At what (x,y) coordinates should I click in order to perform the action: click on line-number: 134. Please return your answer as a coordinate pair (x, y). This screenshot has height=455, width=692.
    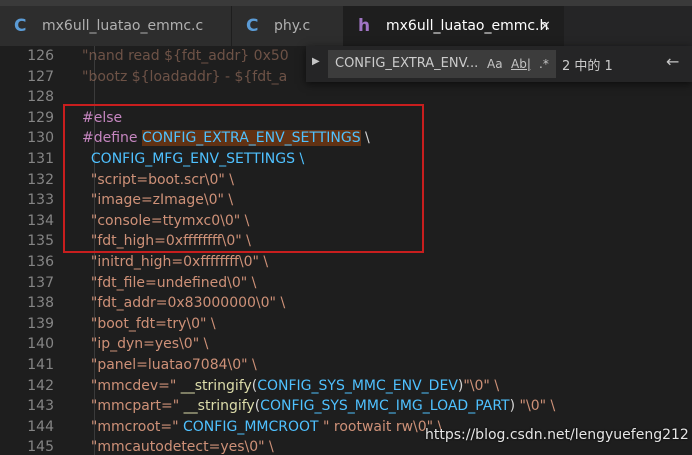
    Looking at the image, I should click on (40, 220).